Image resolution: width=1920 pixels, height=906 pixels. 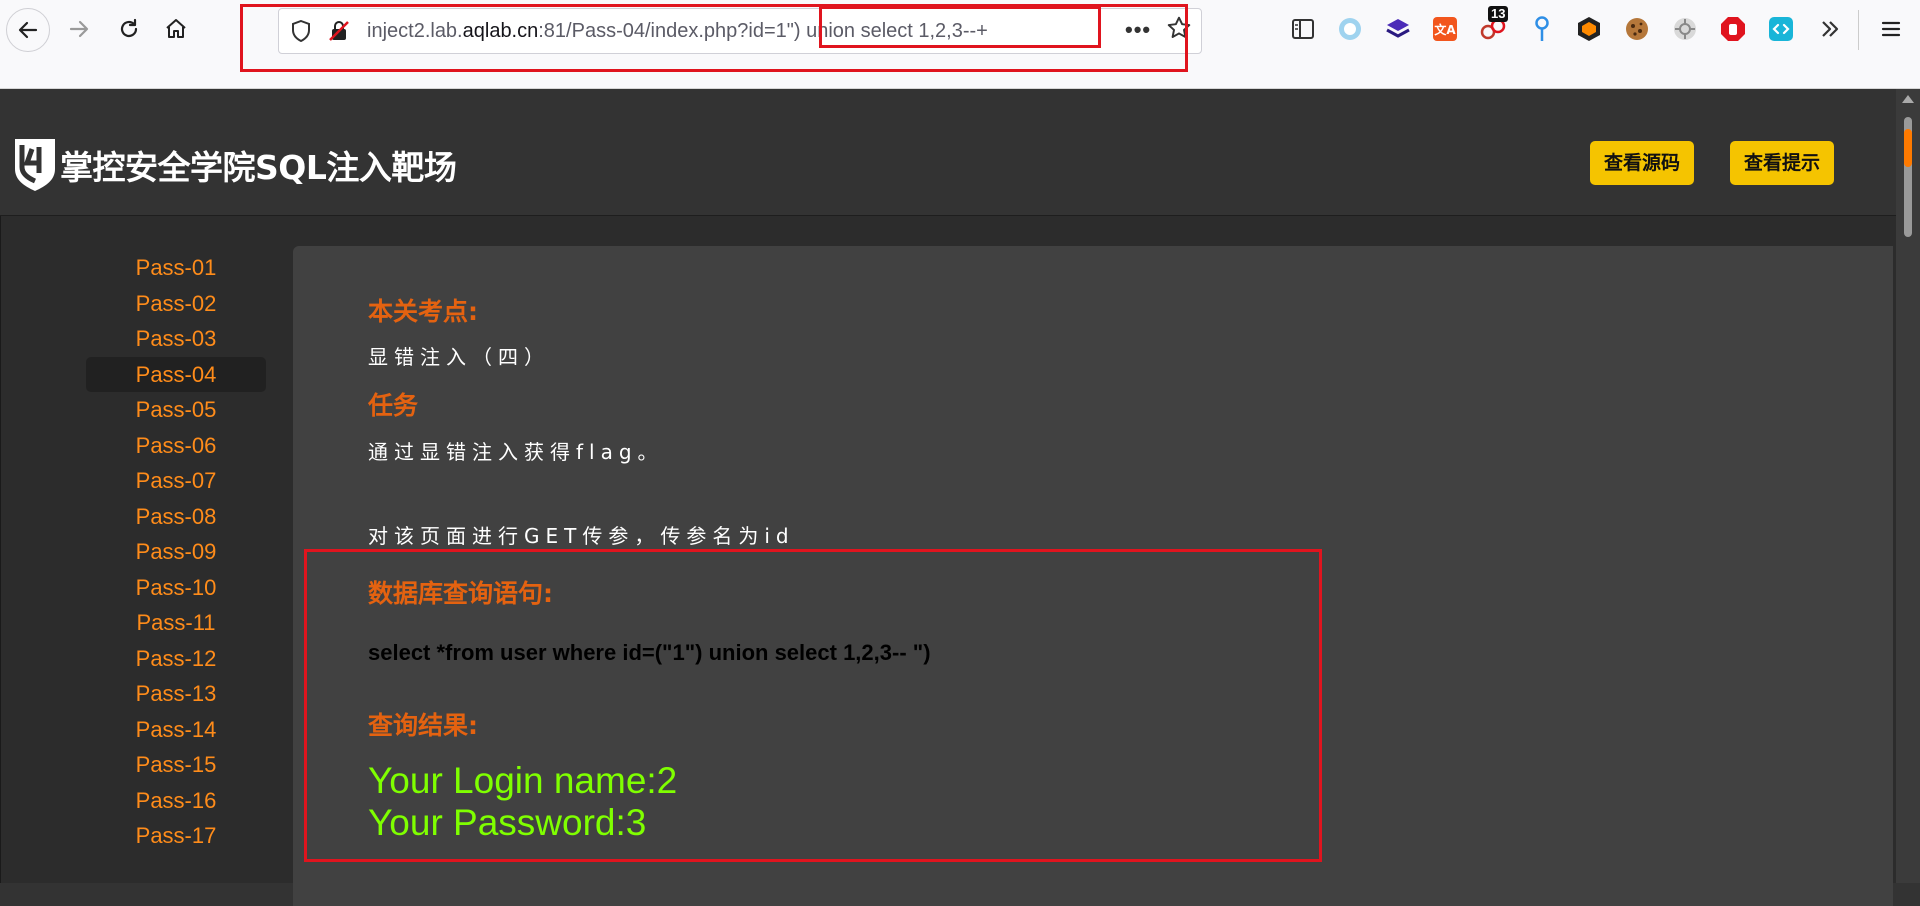 I want to click on sidebar-item-pass-05: Pass-05, so click(x=176, y=410).